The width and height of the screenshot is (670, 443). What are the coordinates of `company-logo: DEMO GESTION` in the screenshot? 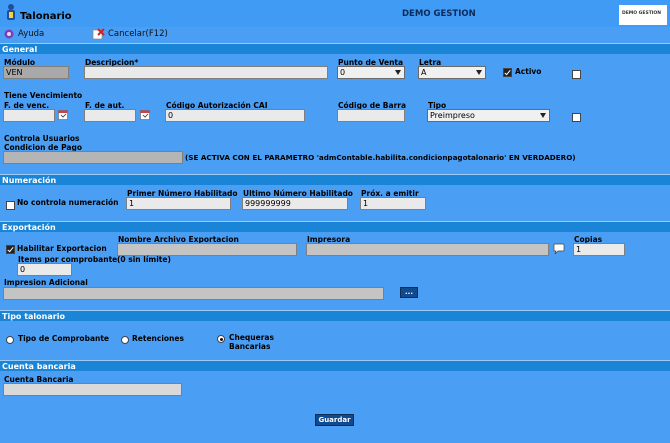 It's located at (643, 15).